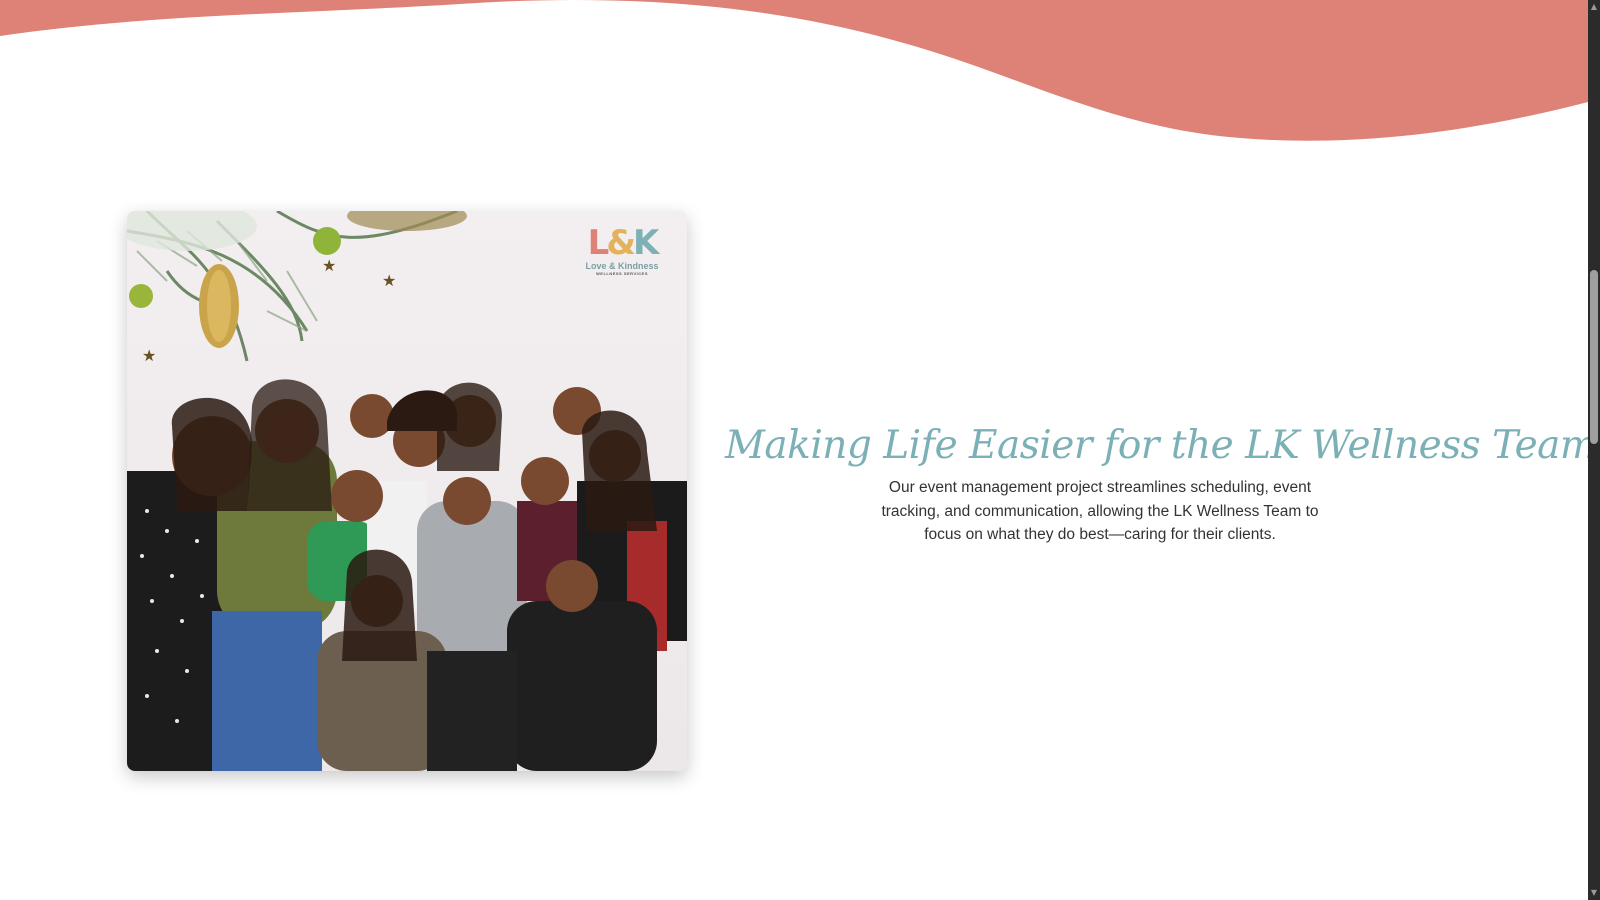  I want to click on logo-mark-amp: &, so click(621, 243).